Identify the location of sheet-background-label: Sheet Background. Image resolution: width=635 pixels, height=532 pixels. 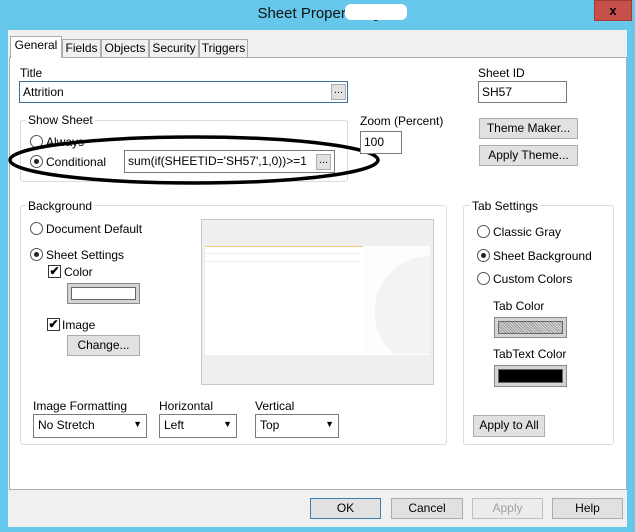
(542, 256).